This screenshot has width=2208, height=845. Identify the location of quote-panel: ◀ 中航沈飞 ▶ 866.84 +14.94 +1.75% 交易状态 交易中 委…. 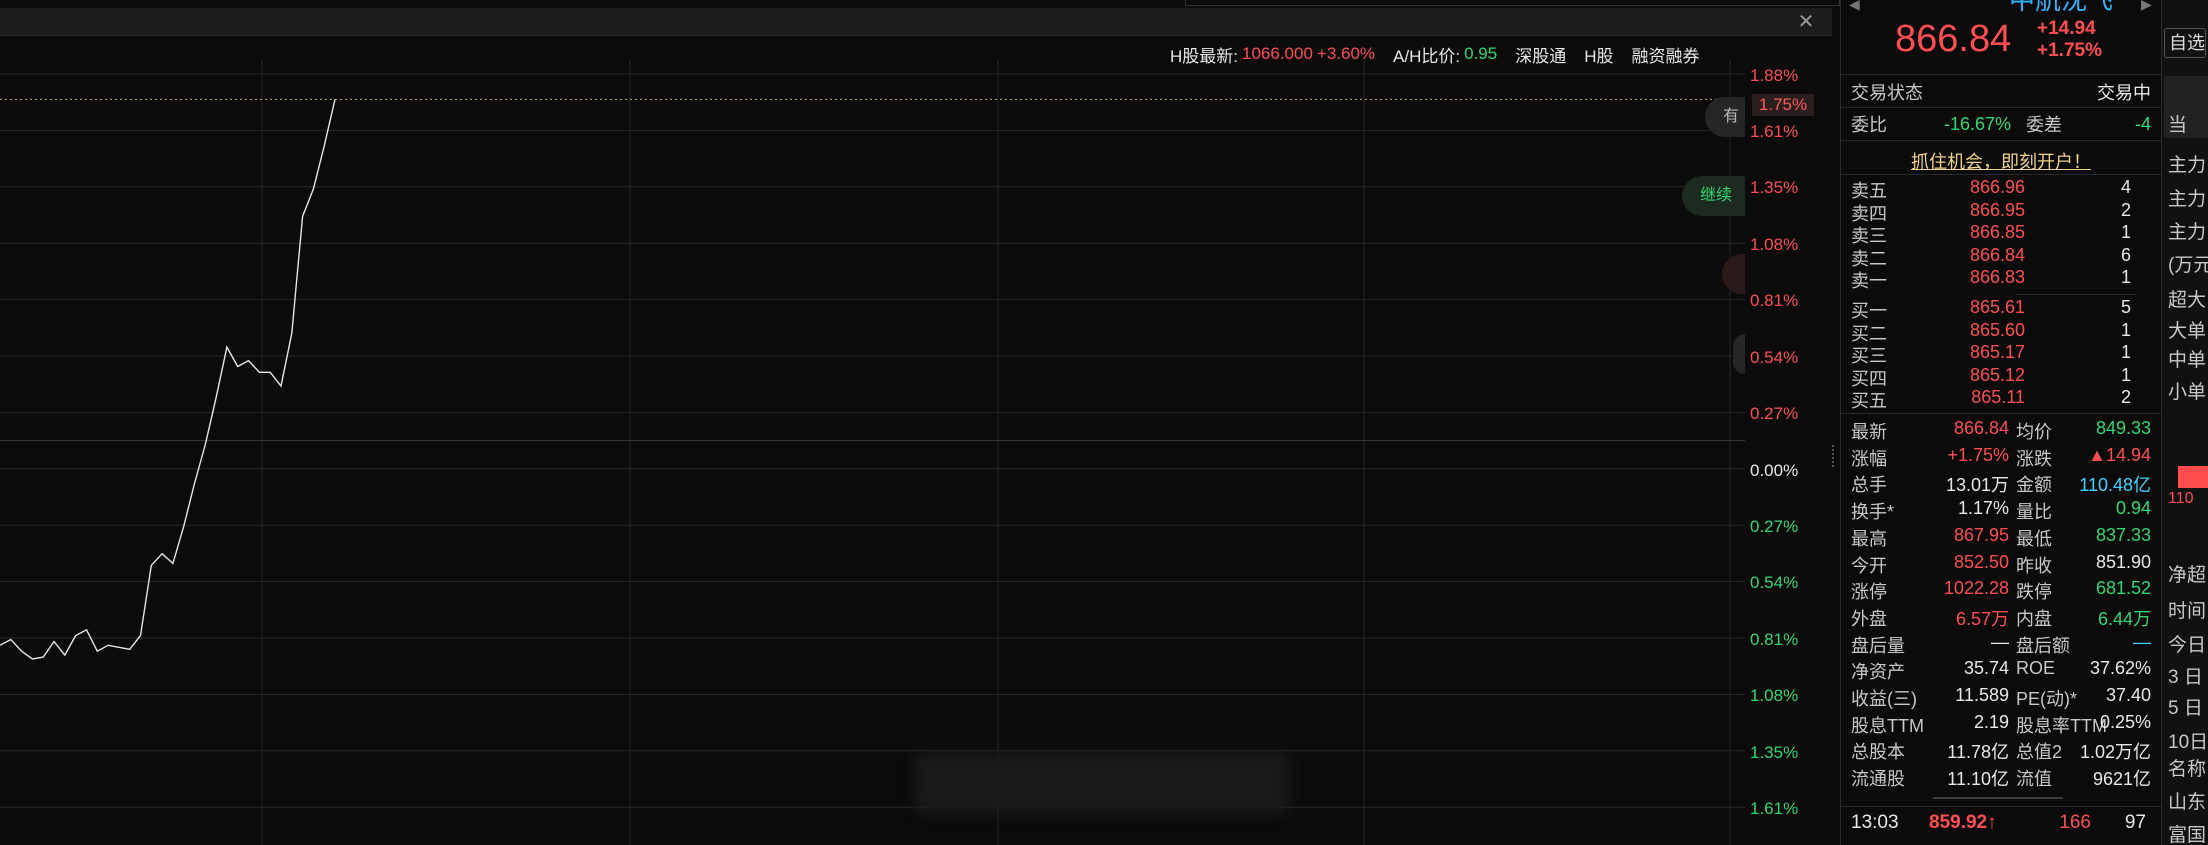
(2001, 422).